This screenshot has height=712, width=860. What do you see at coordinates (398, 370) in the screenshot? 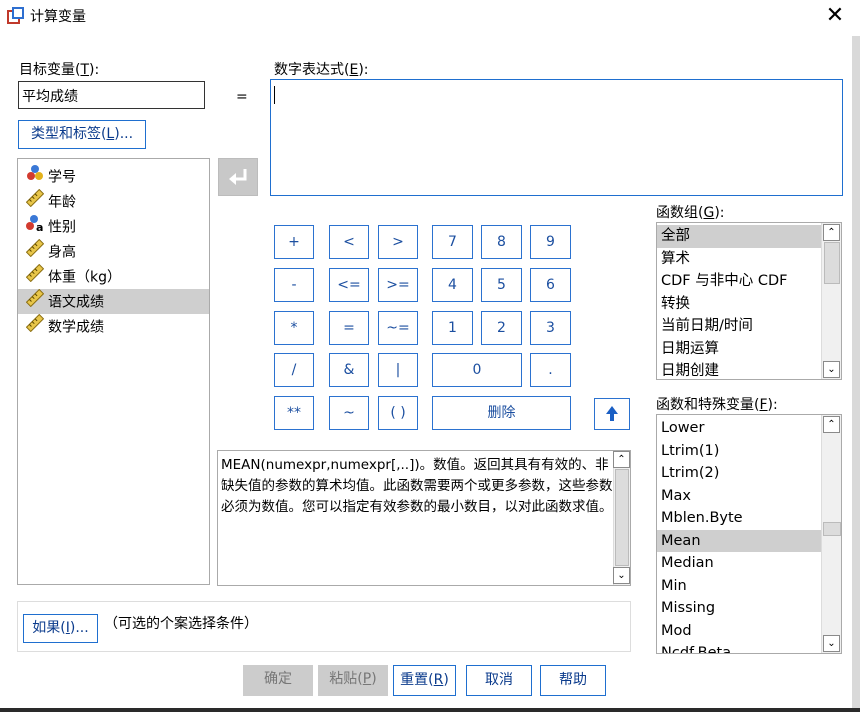
I see `key-or-button: |` at bounding box center [398, 370].